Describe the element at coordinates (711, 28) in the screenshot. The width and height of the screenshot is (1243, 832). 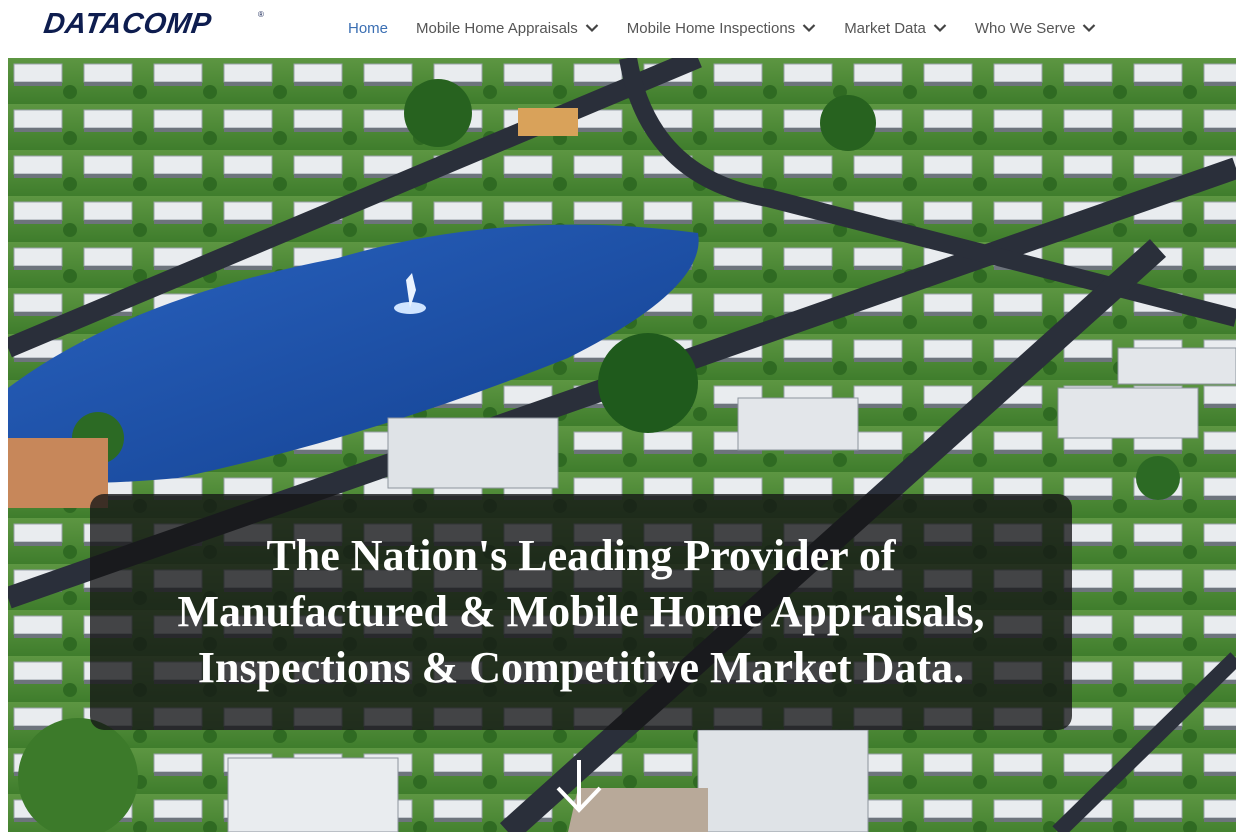
I see `nav-inspections-label: Mobile Home Inspections` at that location.